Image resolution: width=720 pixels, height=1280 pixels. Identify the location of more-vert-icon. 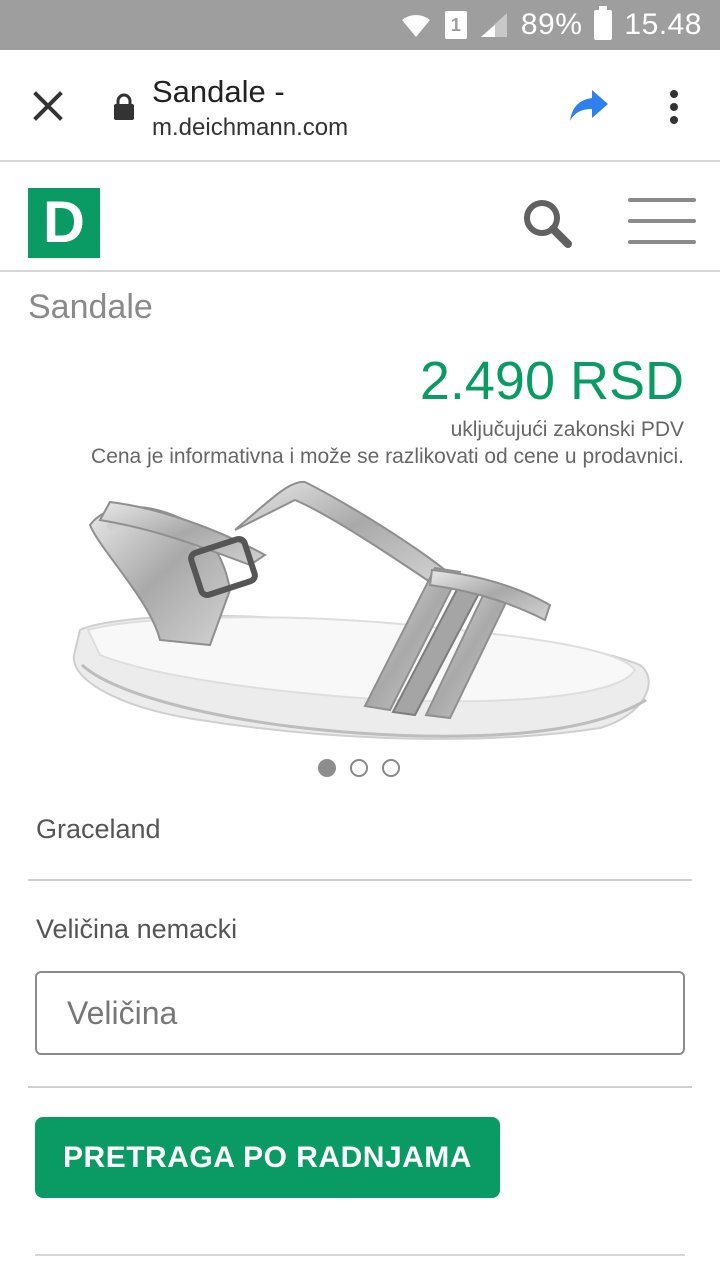
(674, 106).